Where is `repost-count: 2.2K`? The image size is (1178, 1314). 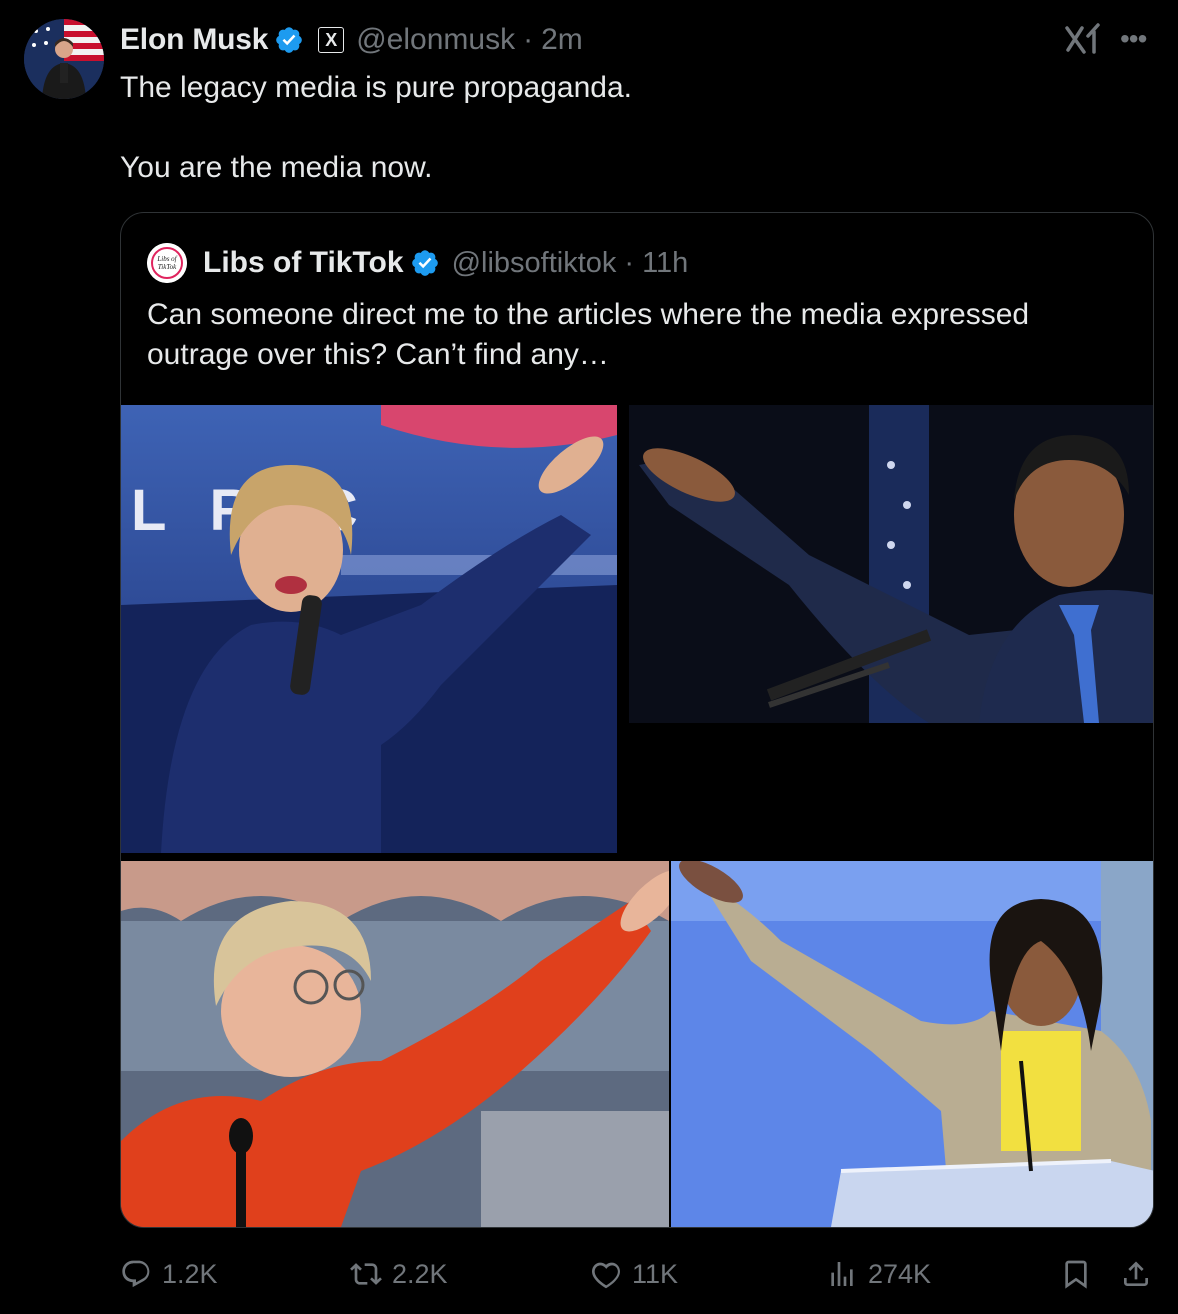
repost-count: 2.2K is located at coordinates (420, 1273).